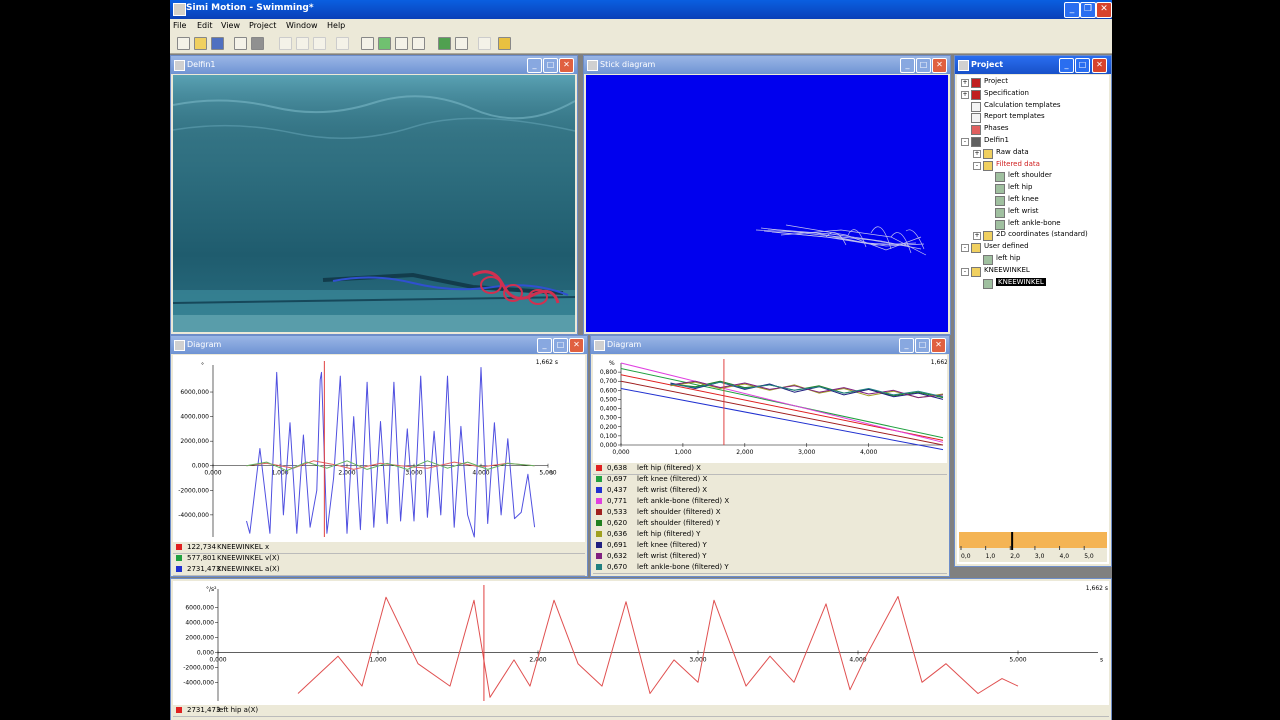  What do you see at coordinates (374, 203) in the screenshot?
I see `video-frame` at bounding box center [374, 203].